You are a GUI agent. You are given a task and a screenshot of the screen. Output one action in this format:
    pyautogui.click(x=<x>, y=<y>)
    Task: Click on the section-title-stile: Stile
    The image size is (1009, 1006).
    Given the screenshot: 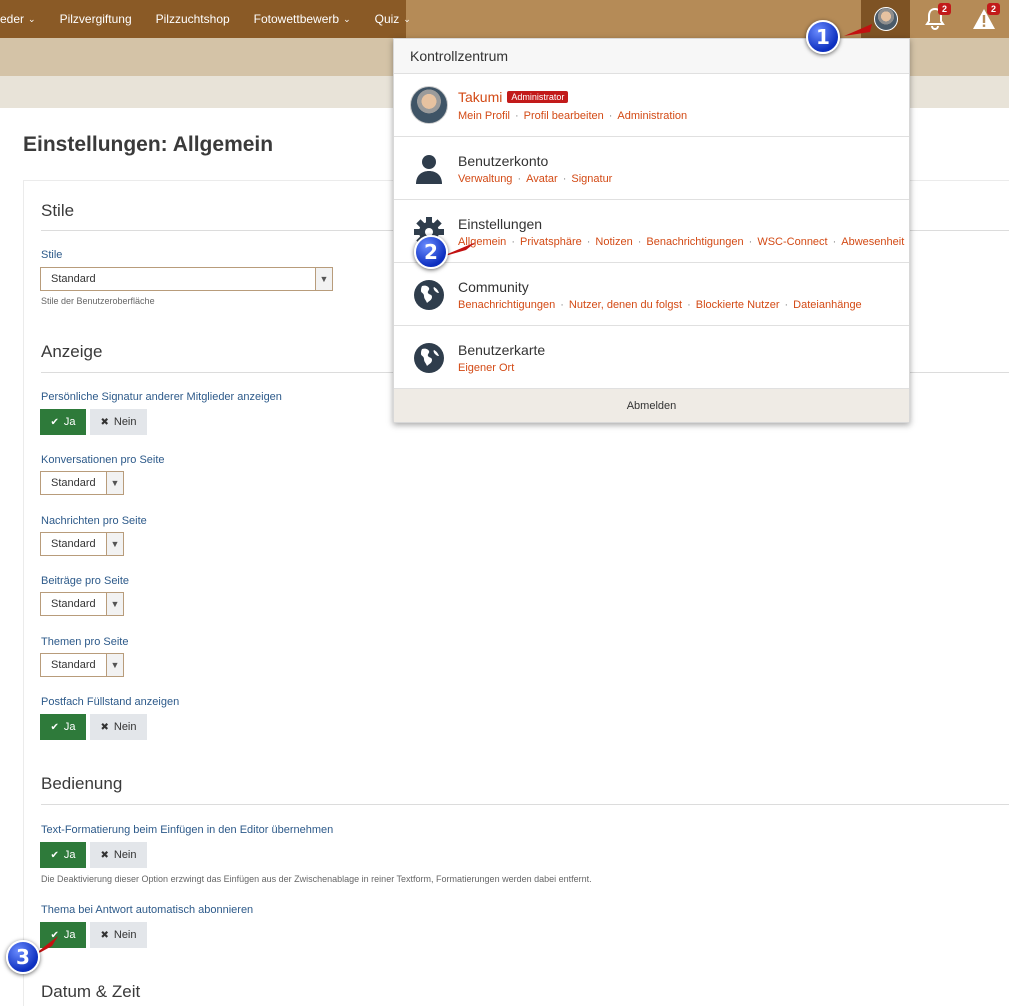 What is the action you would take?
    pyautogui.click(x=58, y=210)
    